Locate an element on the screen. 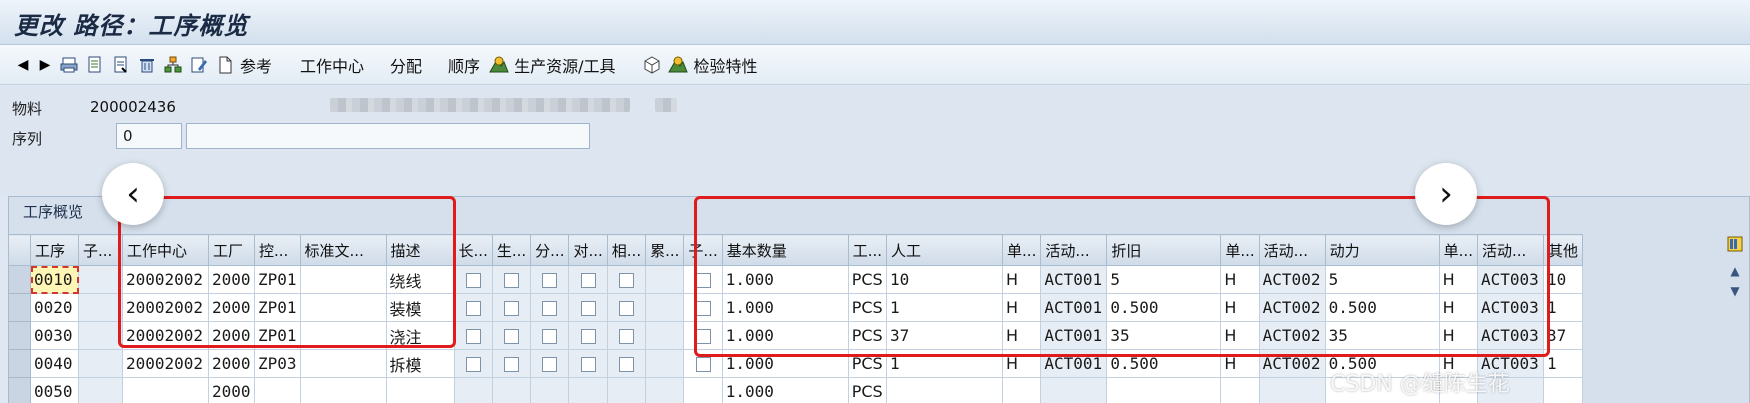 The image size is (1750, 403). cell-labor: 37 is located at coordinates (945, 335).